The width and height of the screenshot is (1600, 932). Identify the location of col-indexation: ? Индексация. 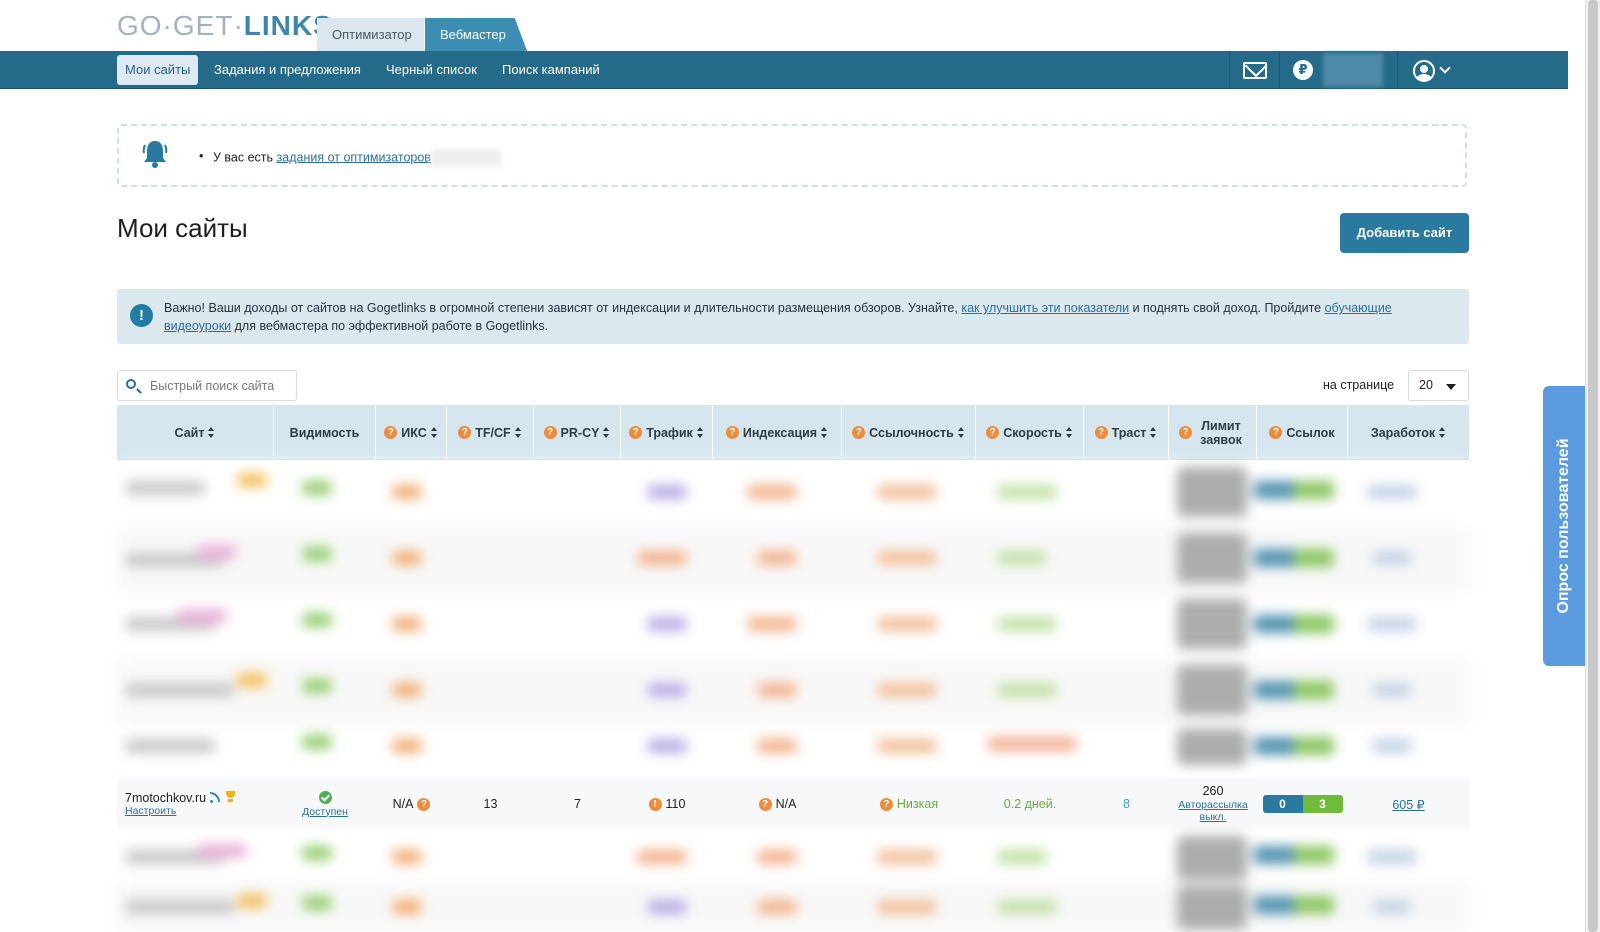
(777, 432).